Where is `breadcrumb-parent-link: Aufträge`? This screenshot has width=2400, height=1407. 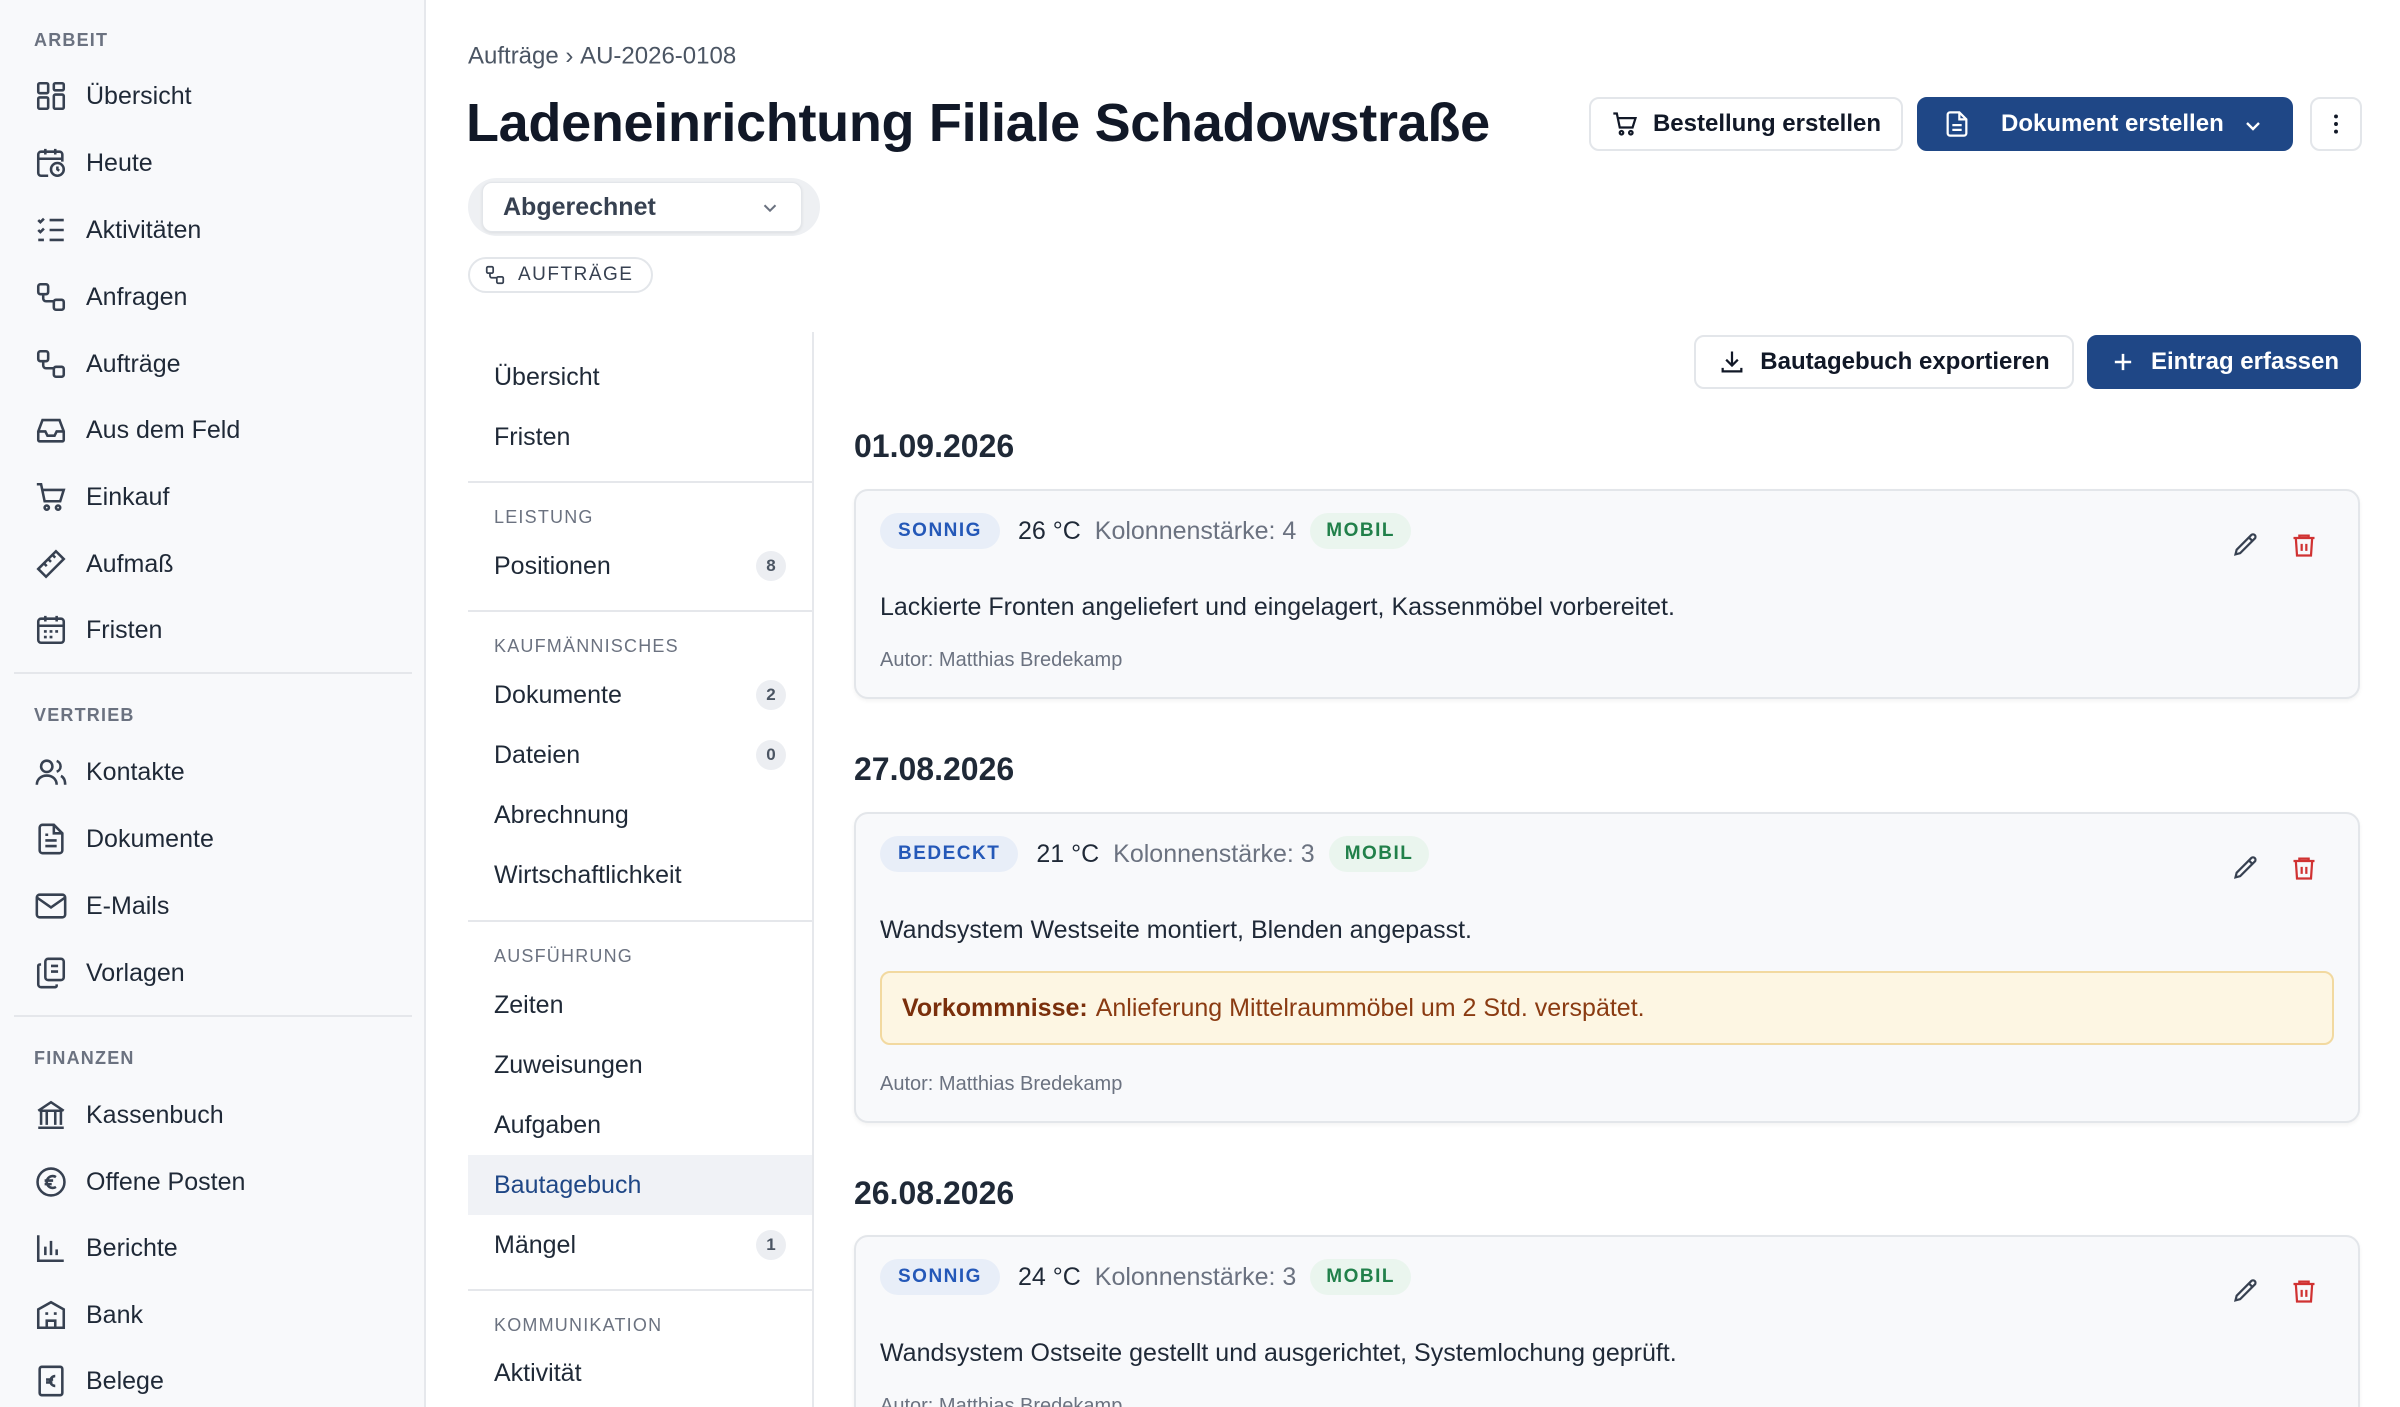
breadcrumb-parent-link: Aufträge is located at coordinates (513, 56).